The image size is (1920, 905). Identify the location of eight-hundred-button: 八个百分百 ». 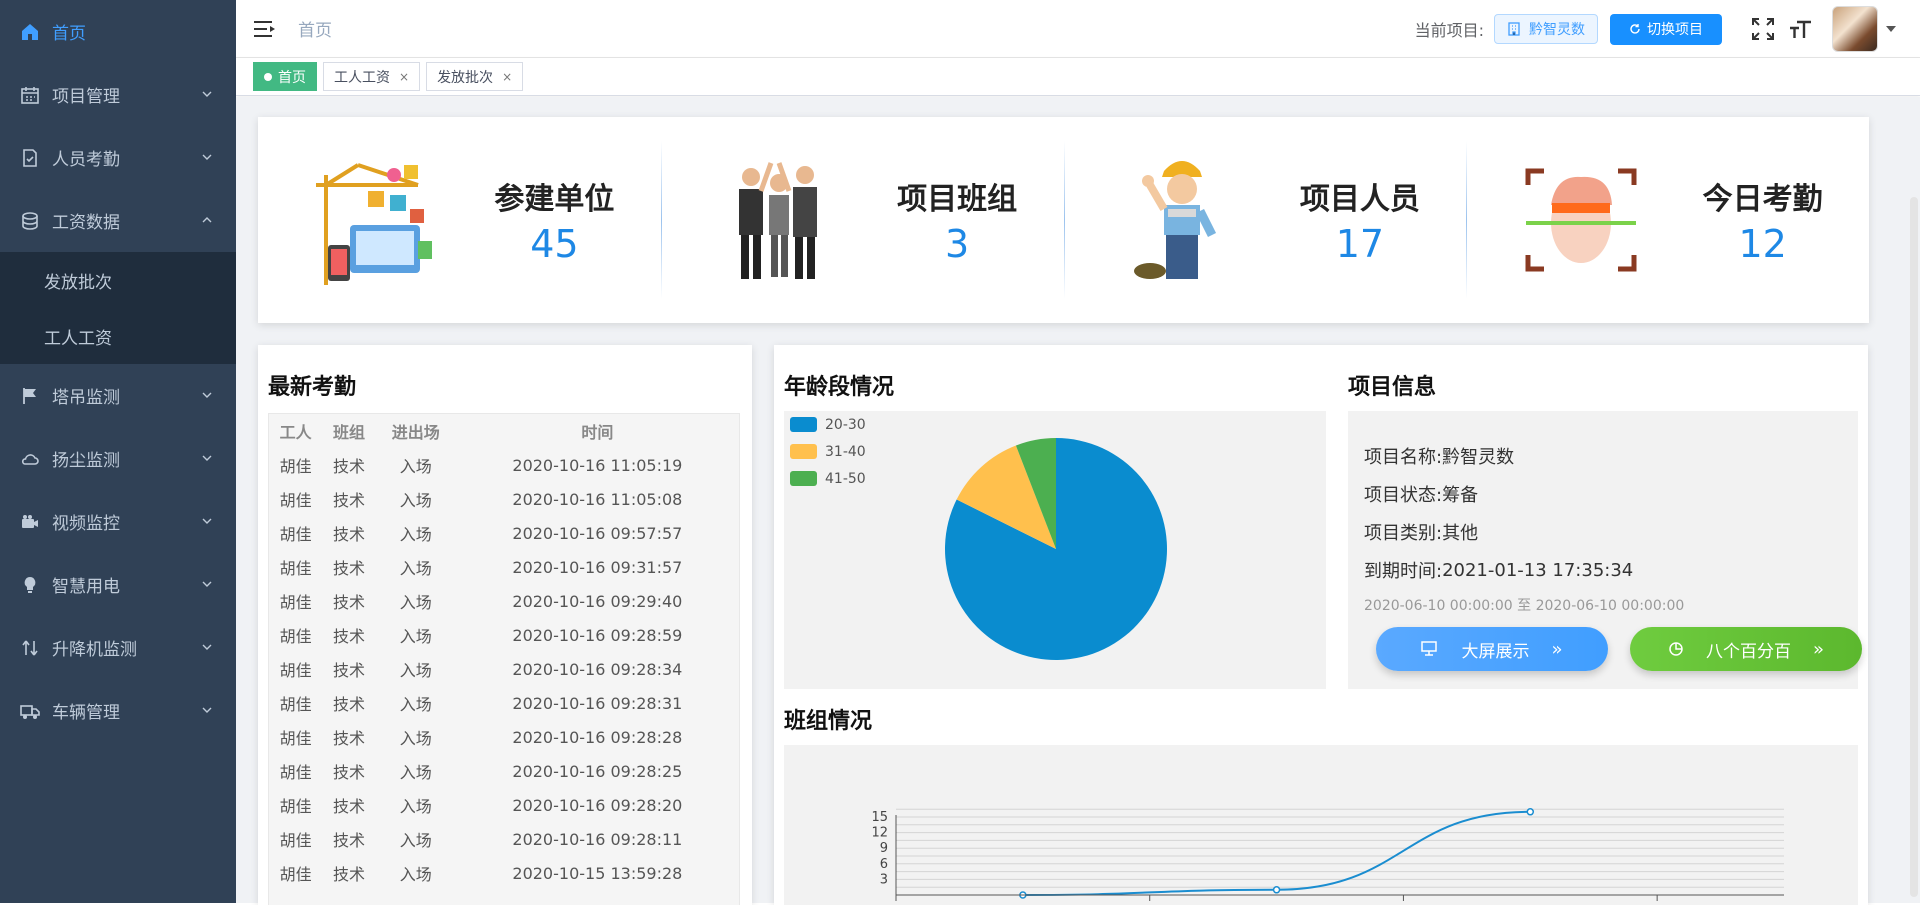
(1746, 649).